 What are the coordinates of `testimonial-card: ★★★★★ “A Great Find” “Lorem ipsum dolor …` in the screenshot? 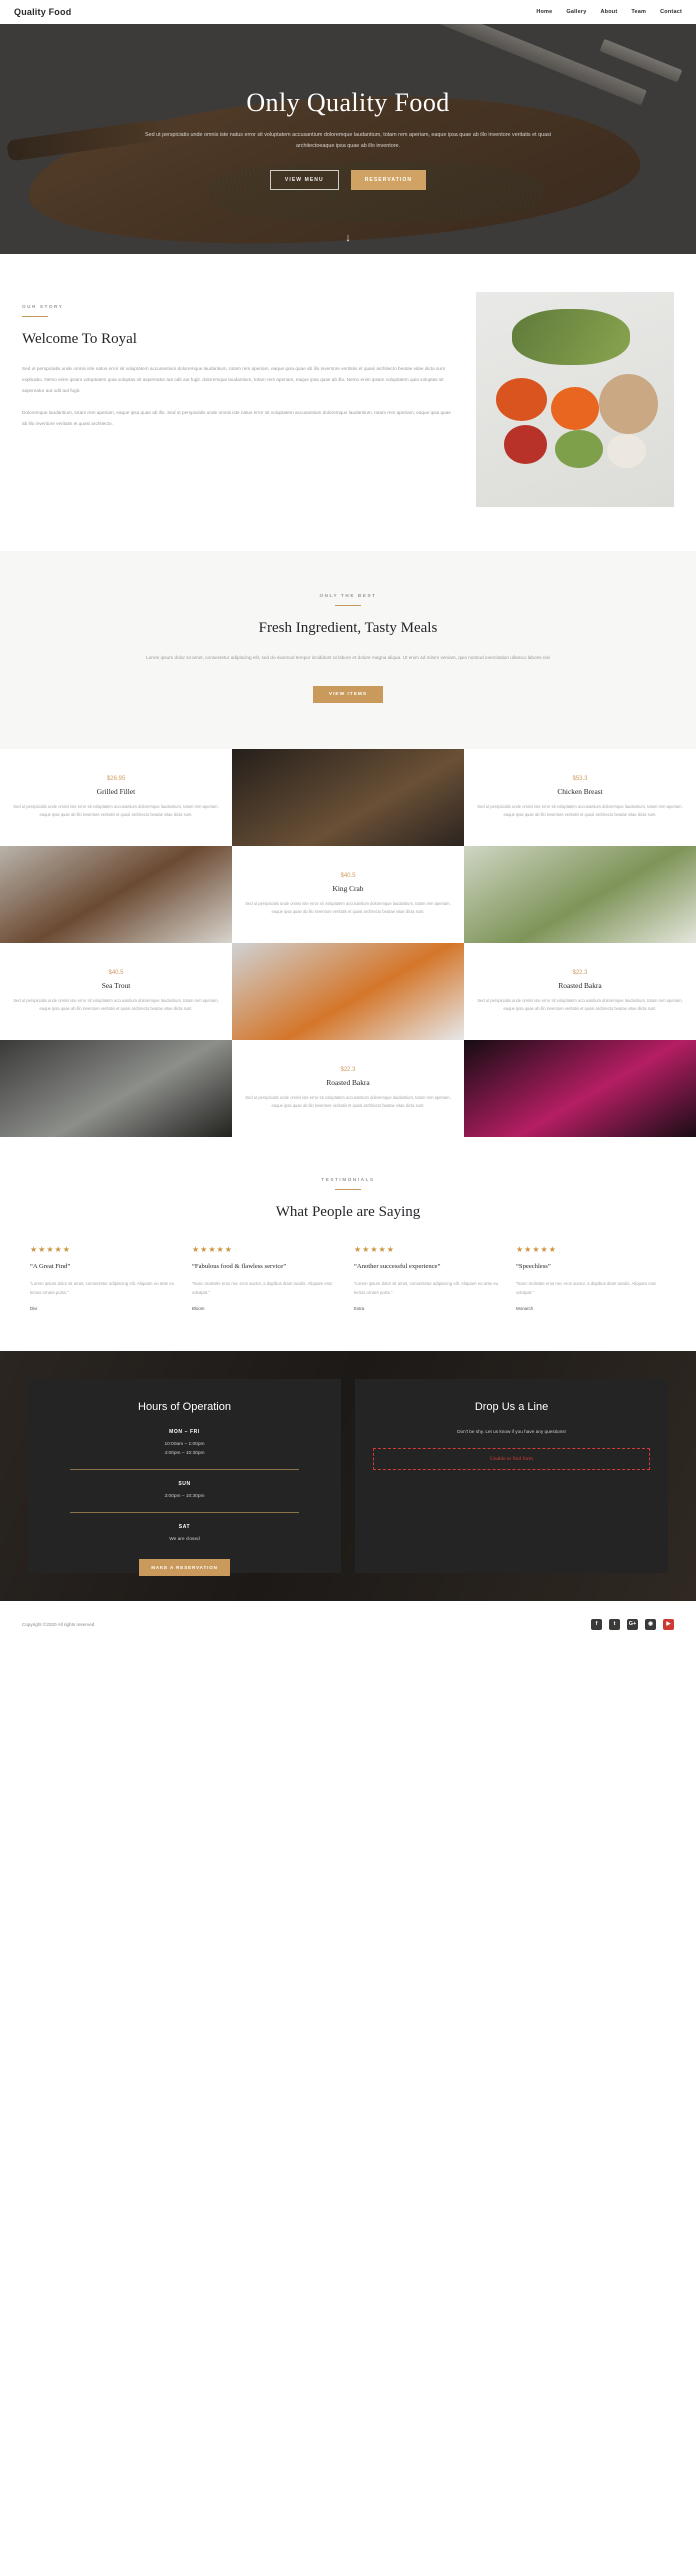 It's located at (105, 1278).